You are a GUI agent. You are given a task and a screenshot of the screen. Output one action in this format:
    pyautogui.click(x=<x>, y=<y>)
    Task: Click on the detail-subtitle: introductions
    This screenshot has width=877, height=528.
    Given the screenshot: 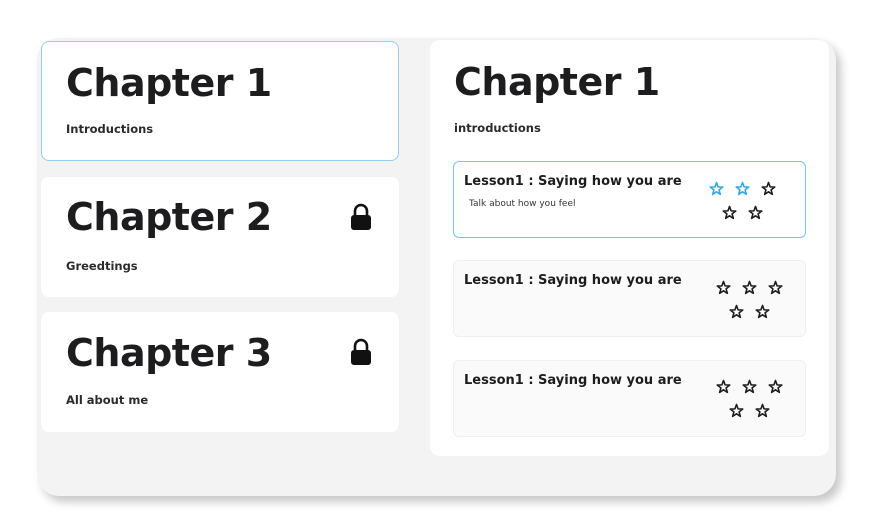 What is the action you would take?
    pyautogui.click(x=497, y=128)
    